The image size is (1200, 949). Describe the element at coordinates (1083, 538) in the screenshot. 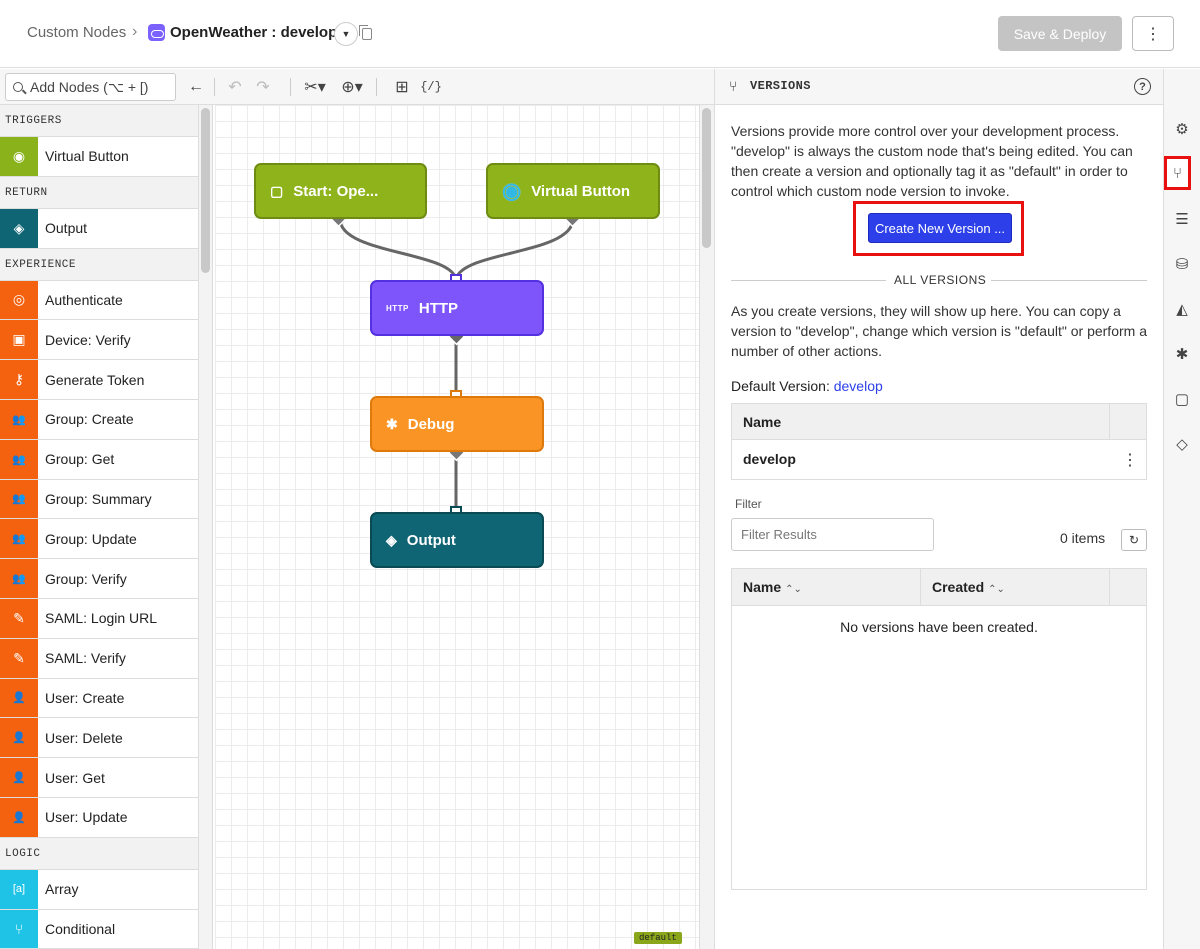

I see `items-count: 0 items` at that location.